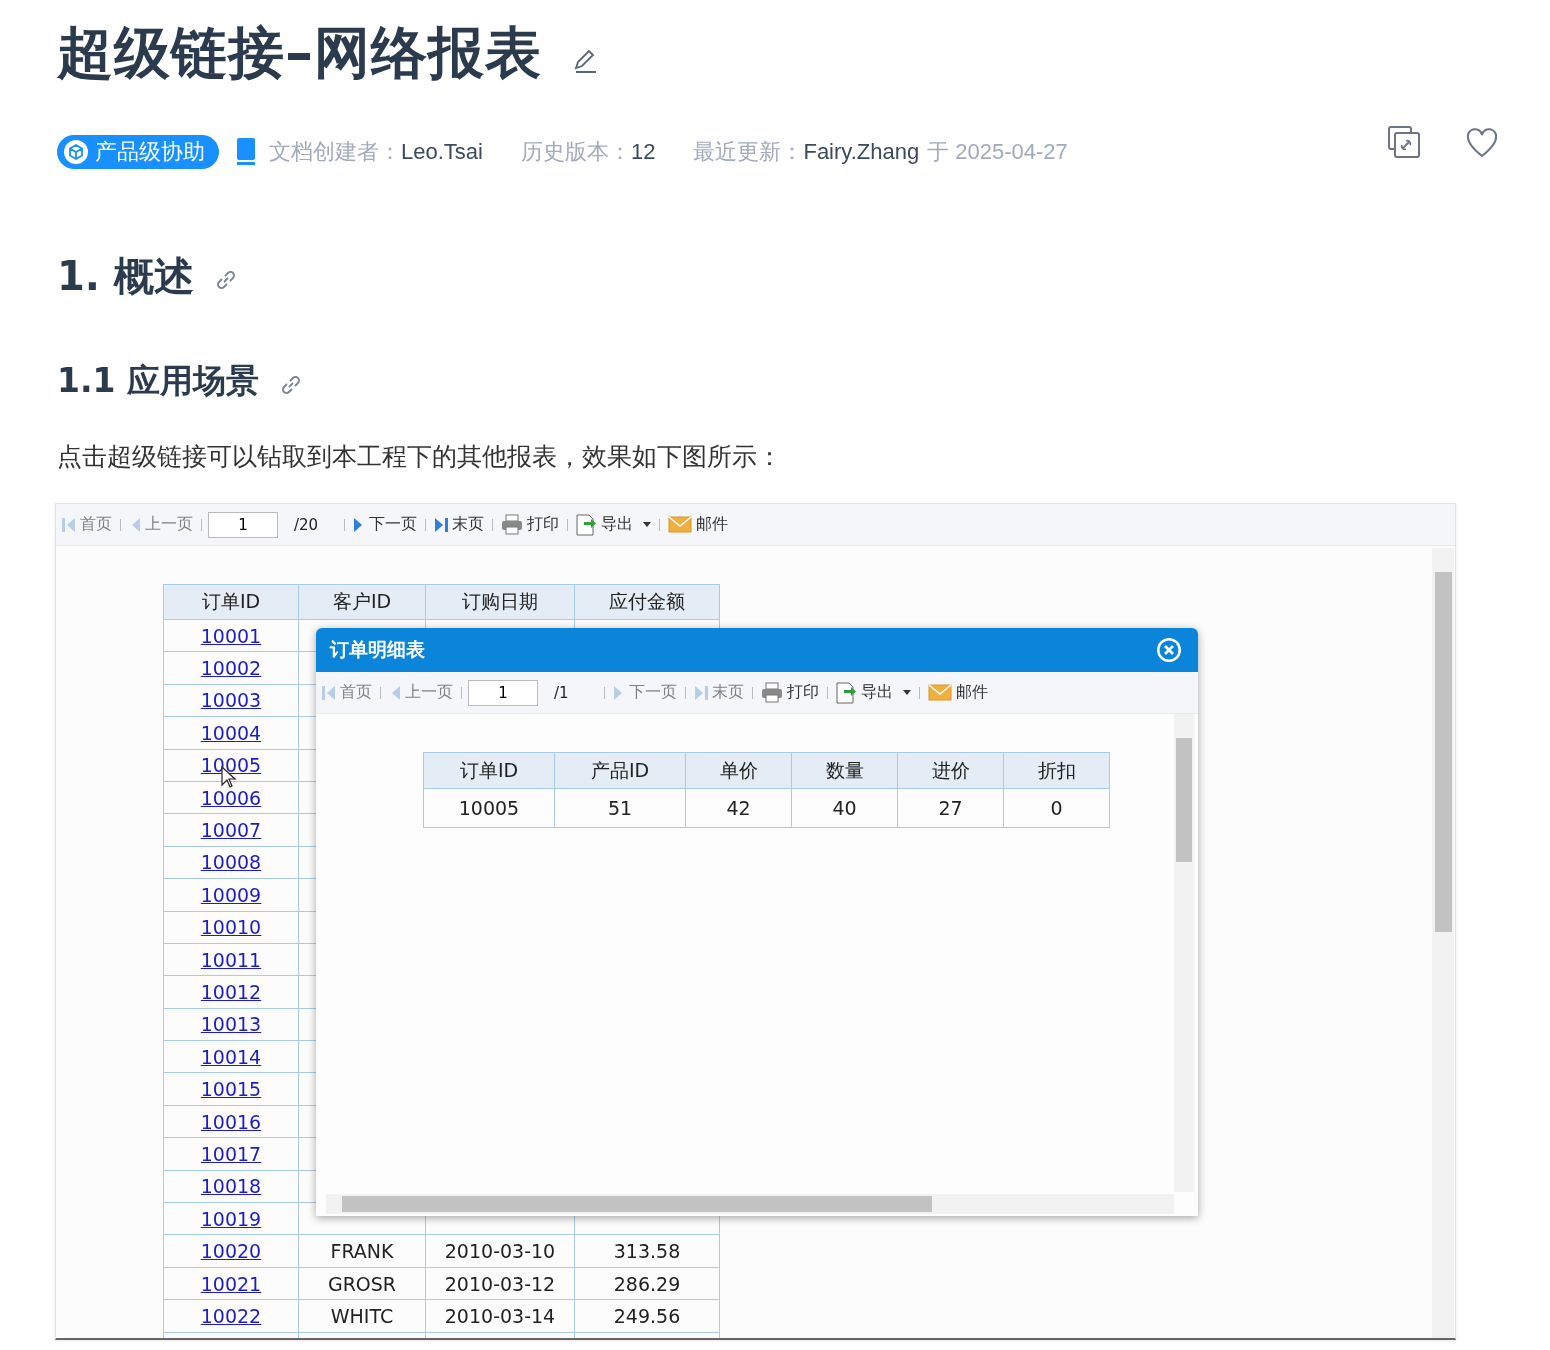 This screenshot has height=1350, width=1550. I want to click on table-cell: 10005, so click(489, 808).